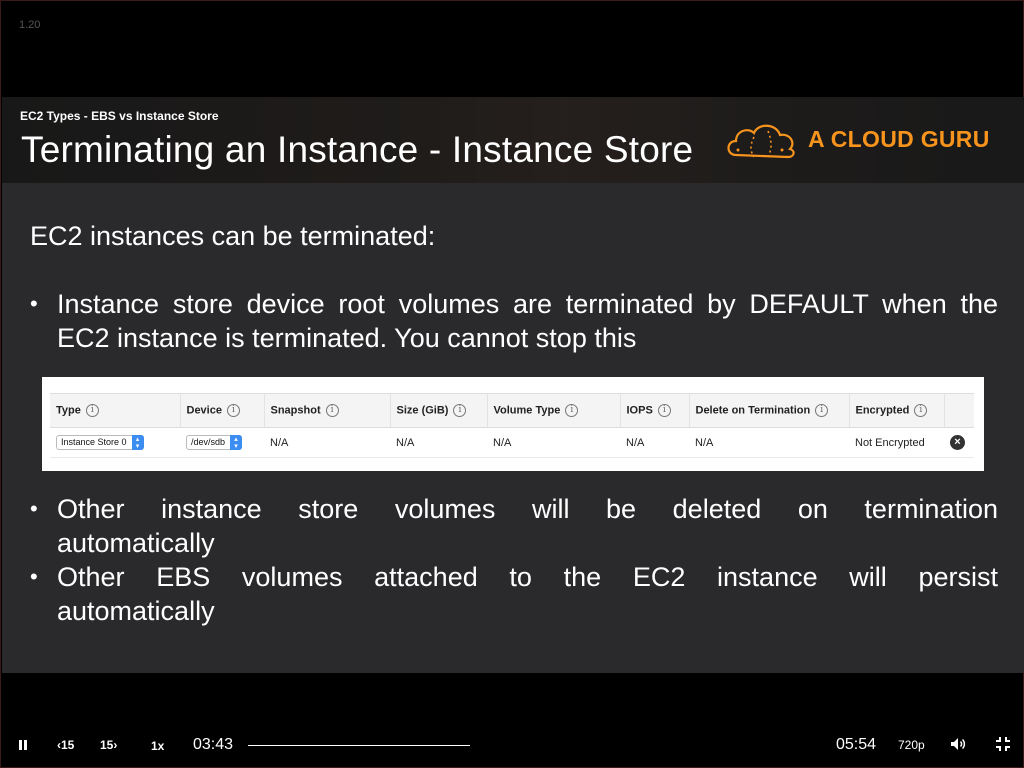 The image size is (1024, 768). I want to click on type-cell: Instance Store 0 ▴ ▾, so click(115, 442).